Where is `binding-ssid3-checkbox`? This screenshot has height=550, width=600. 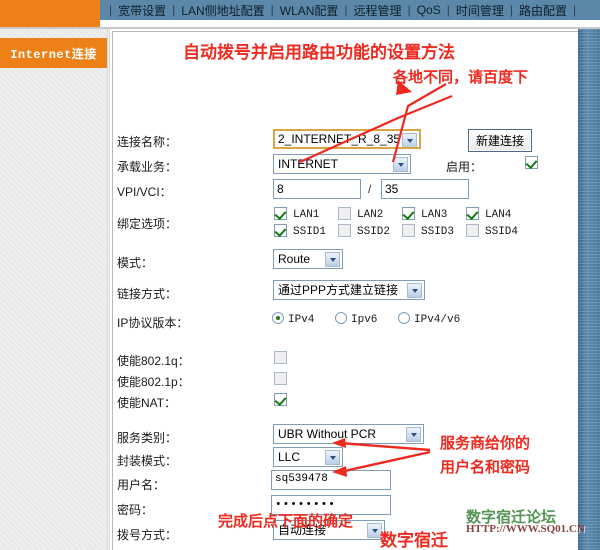 binding-ssid3-checkbox is located at coordinates (408, 230).